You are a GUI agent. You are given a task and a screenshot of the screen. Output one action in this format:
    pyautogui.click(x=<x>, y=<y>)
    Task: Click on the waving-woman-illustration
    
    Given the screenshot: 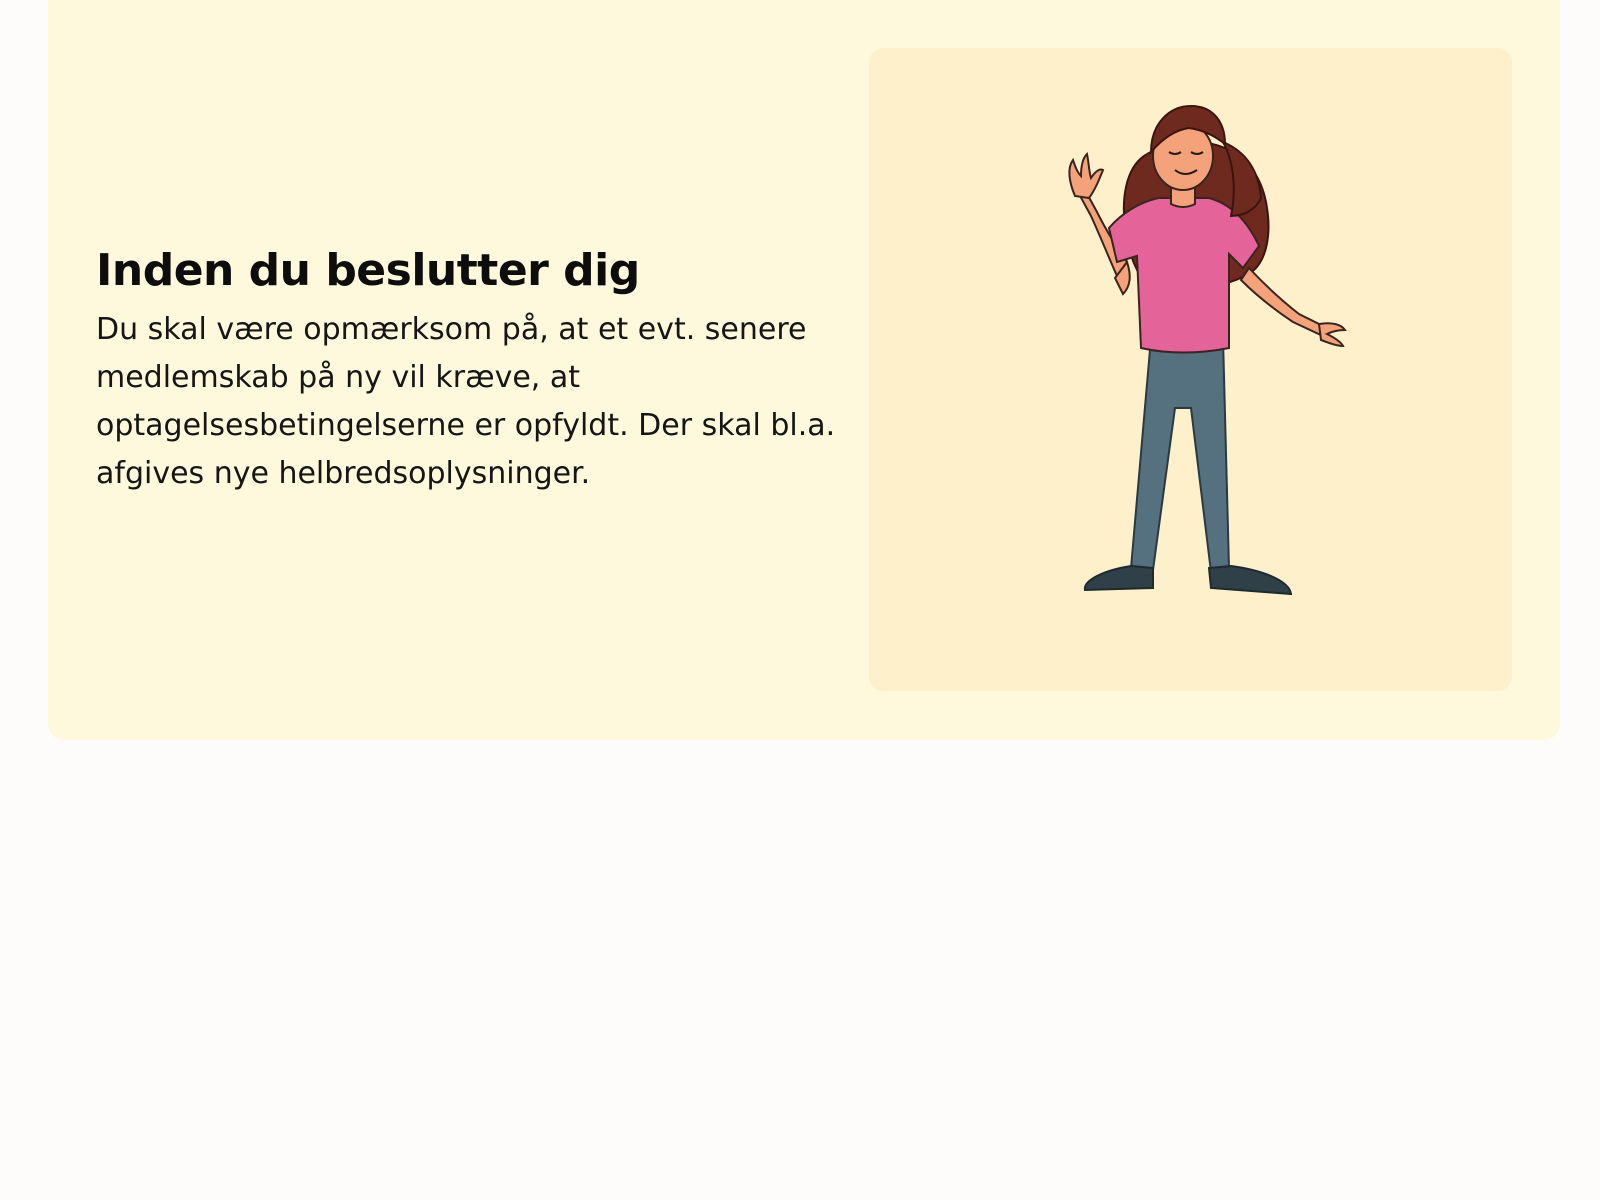 What is the action you would take?
    pyautogui.click(x=1207, y=350)
    